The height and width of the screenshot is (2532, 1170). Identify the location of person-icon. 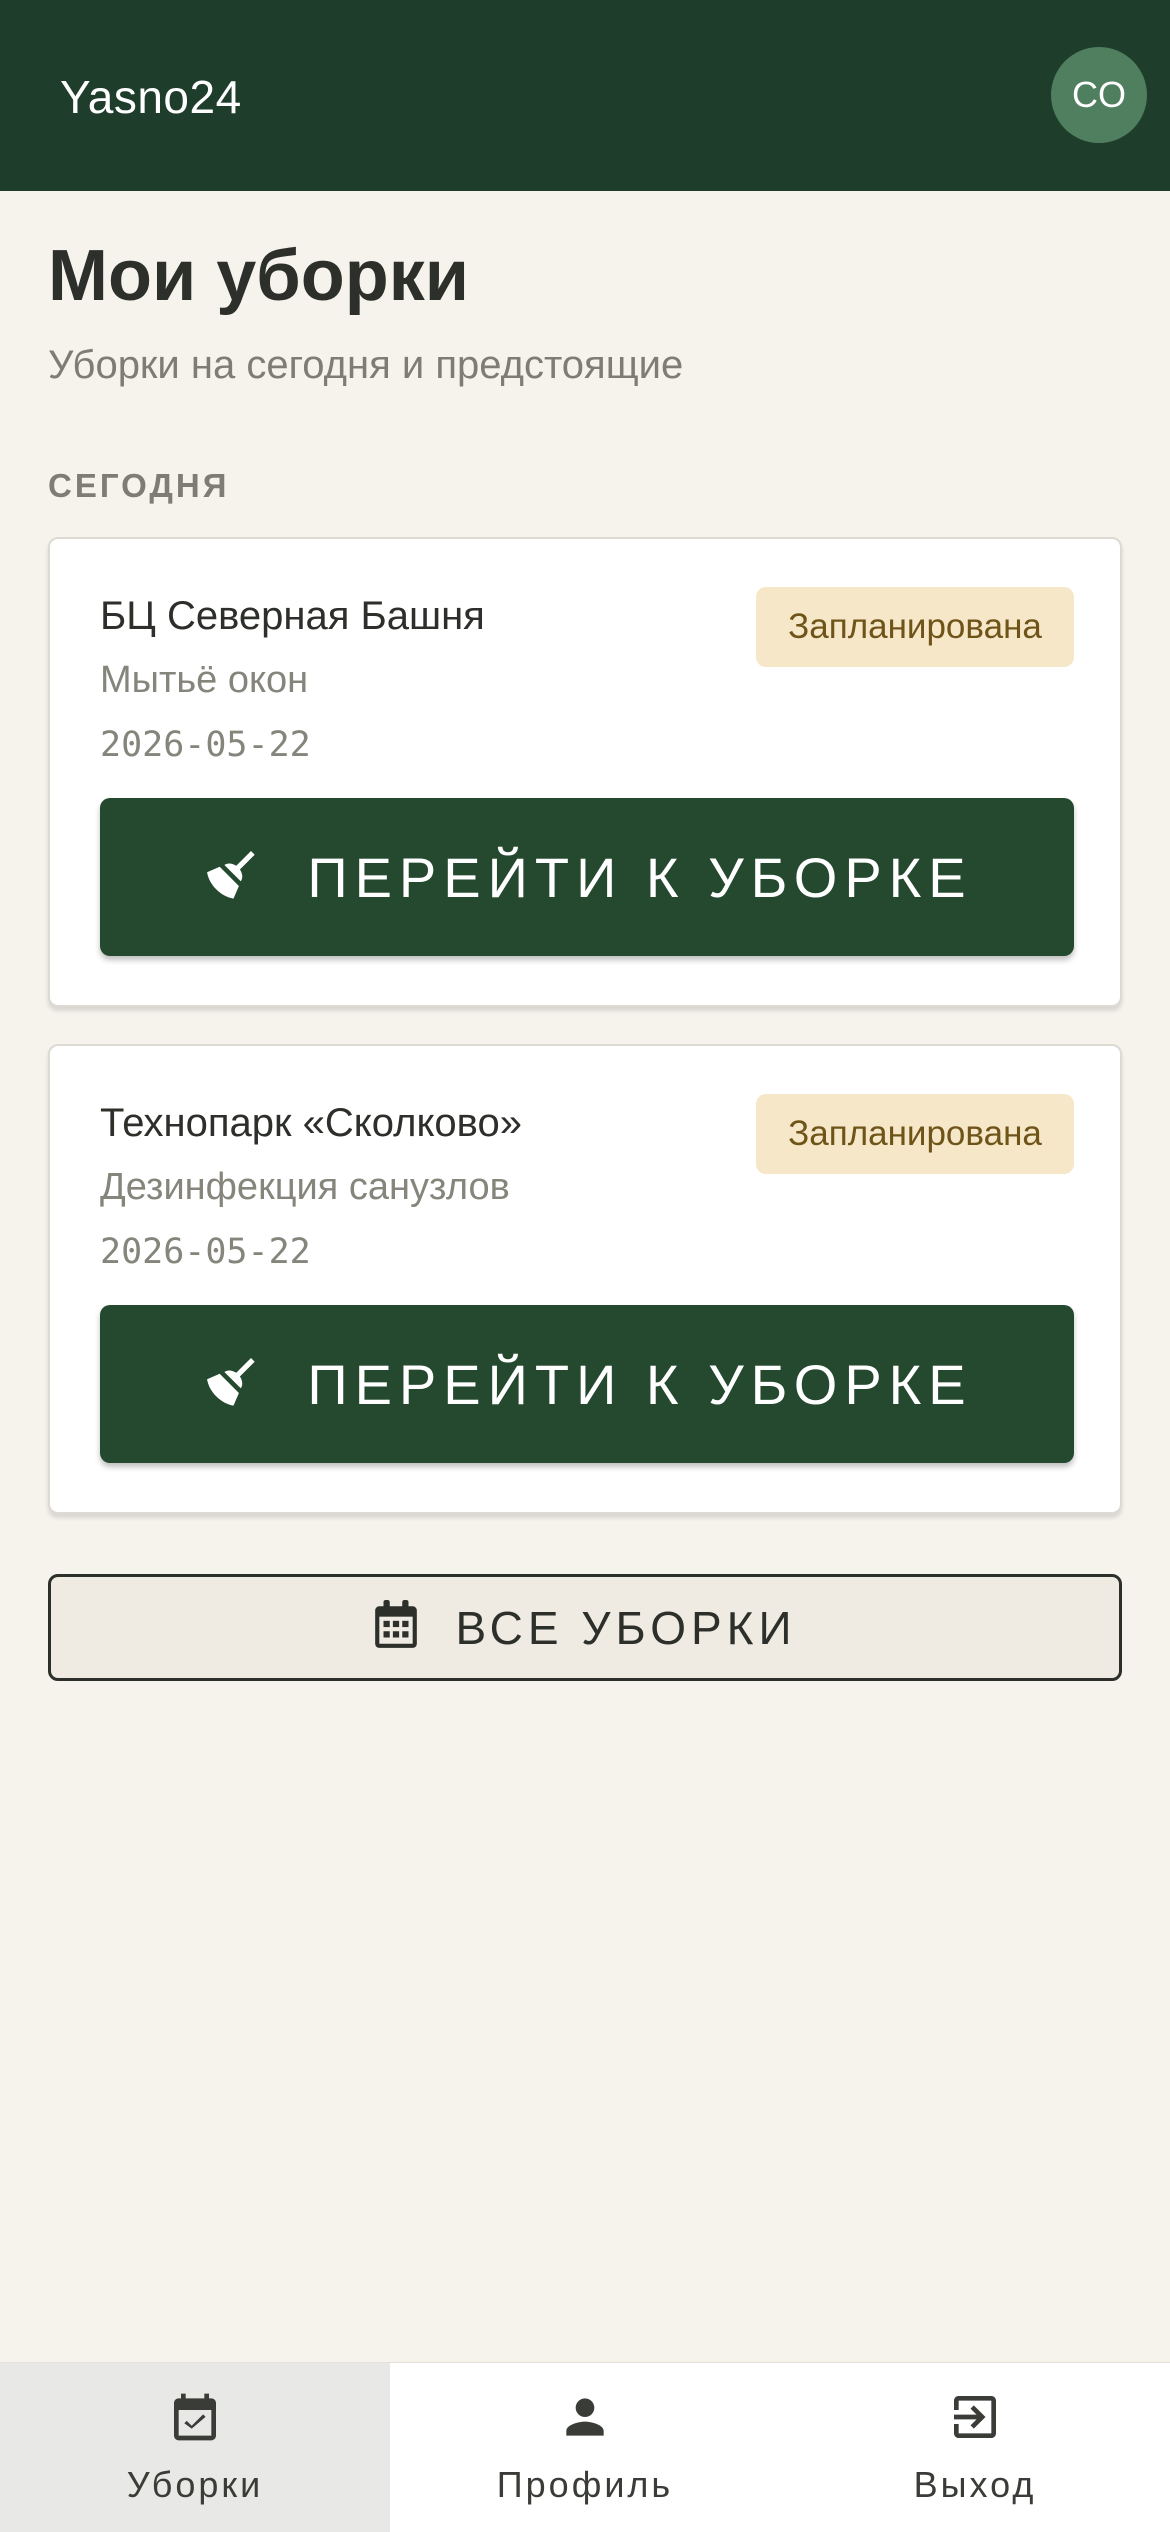
(585, 2419).